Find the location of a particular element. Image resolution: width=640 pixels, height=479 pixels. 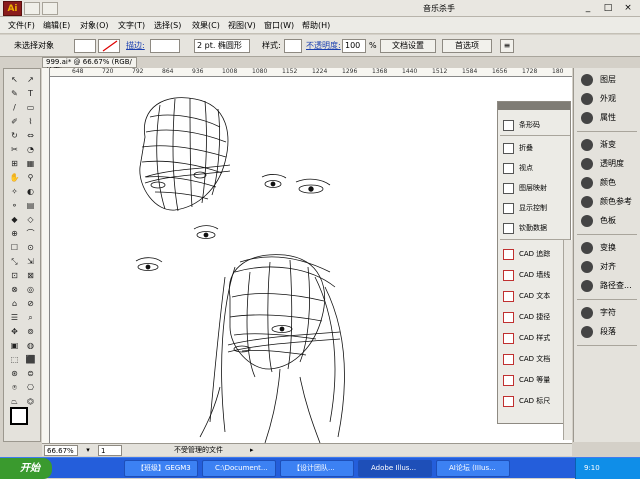

menu-edit: 编辑(E) is located at coordinates (56, 25).